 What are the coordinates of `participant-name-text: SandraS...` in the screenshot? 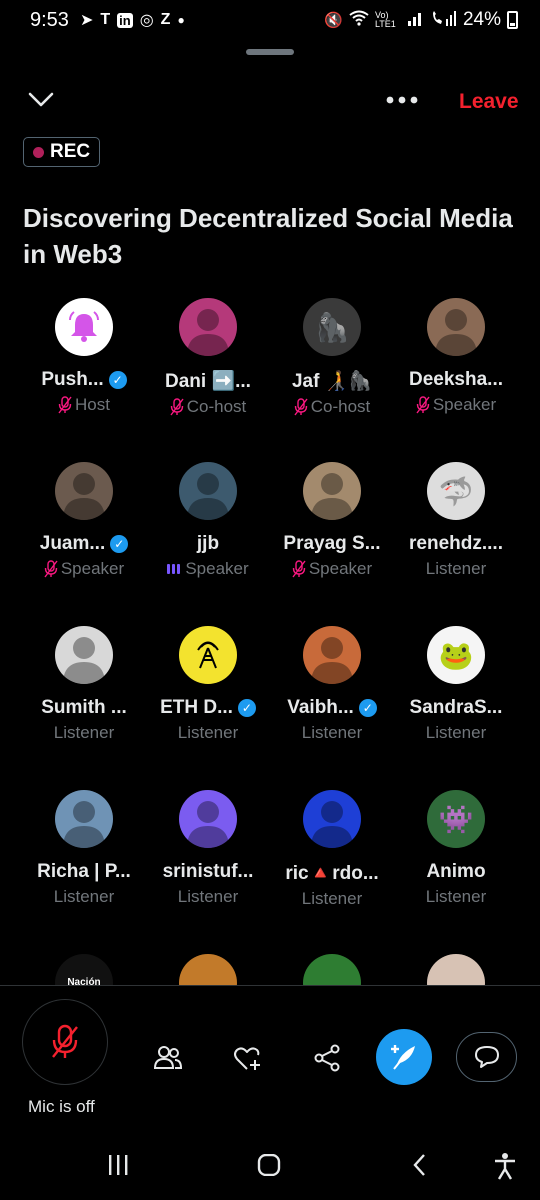 It's located at (456, 707).